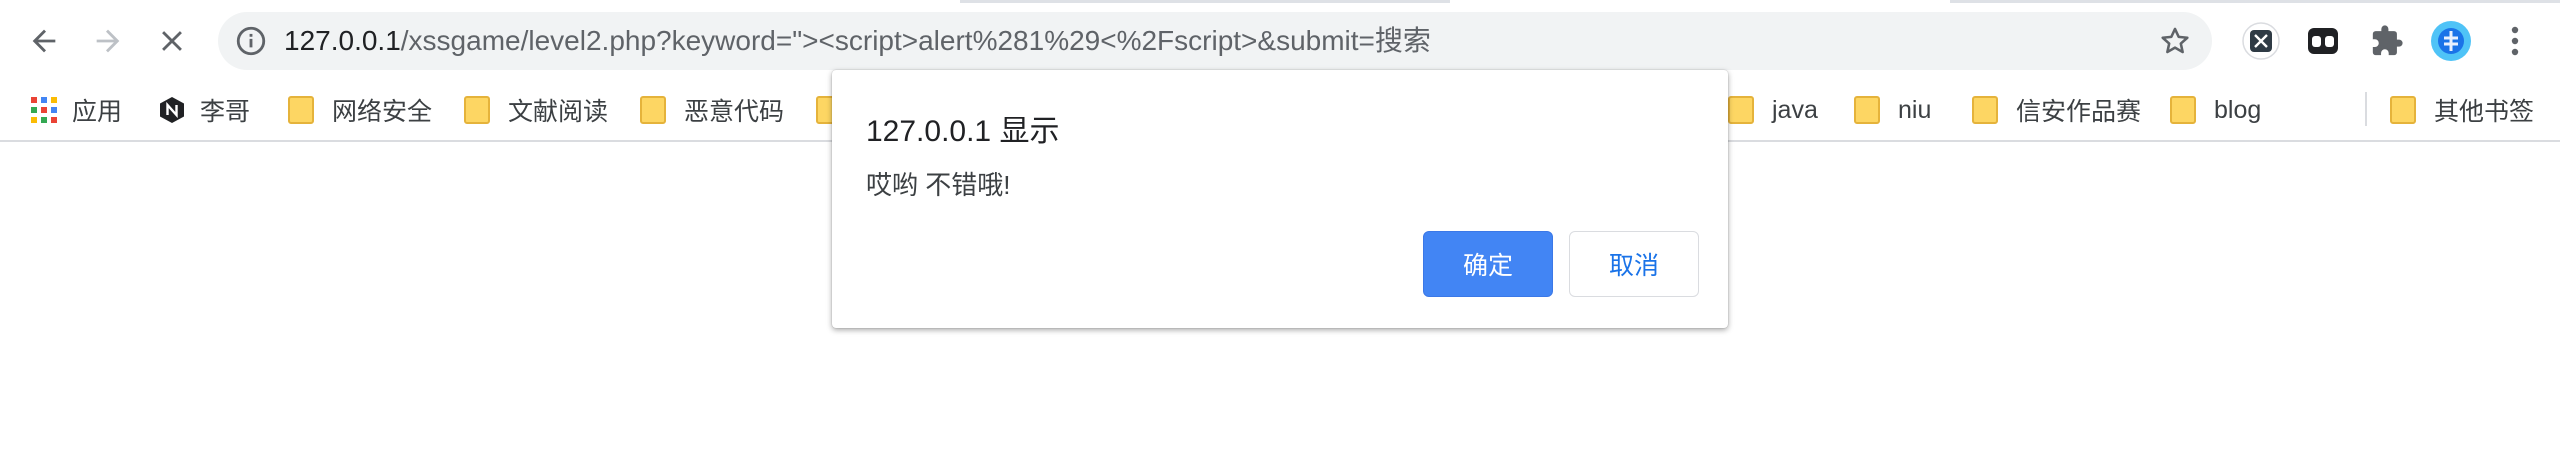 This screenshot has height=474, width=2560. Describe the element at coordinates (558, 112) in the screenshot. I see `bookmark-label: 文献阅读` at that location.